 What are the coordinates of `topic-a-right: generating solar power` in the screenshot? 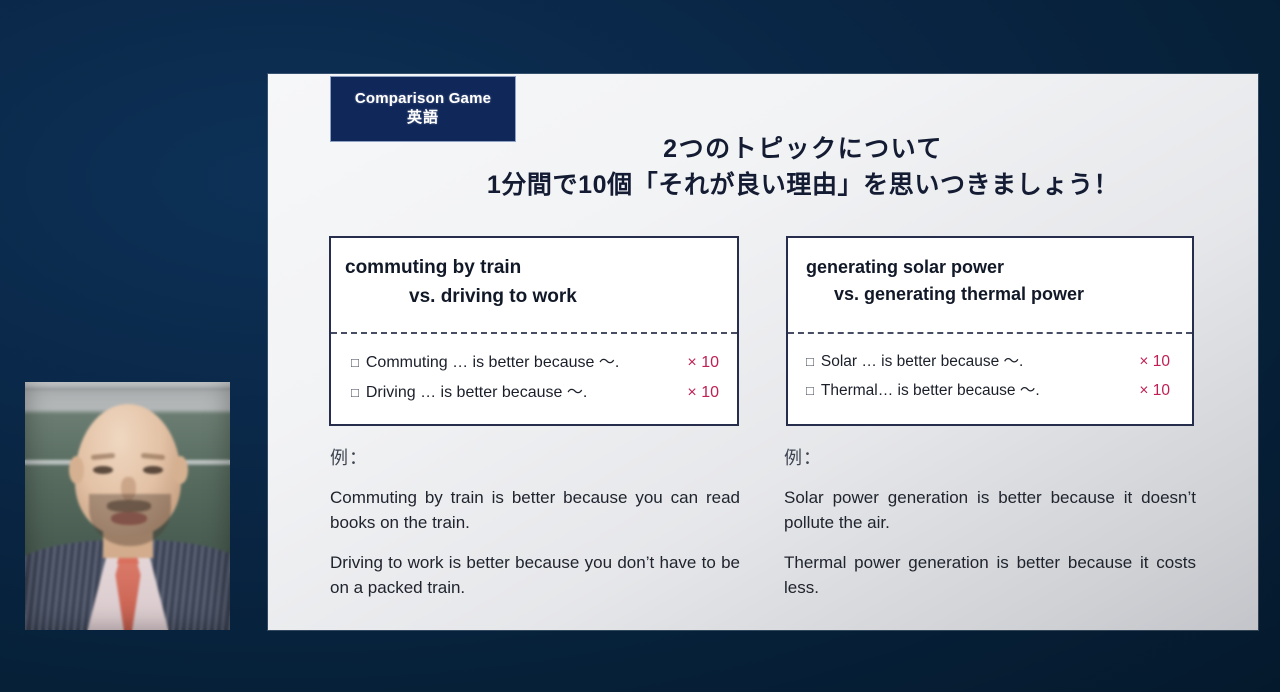 It's located at (905, 267).